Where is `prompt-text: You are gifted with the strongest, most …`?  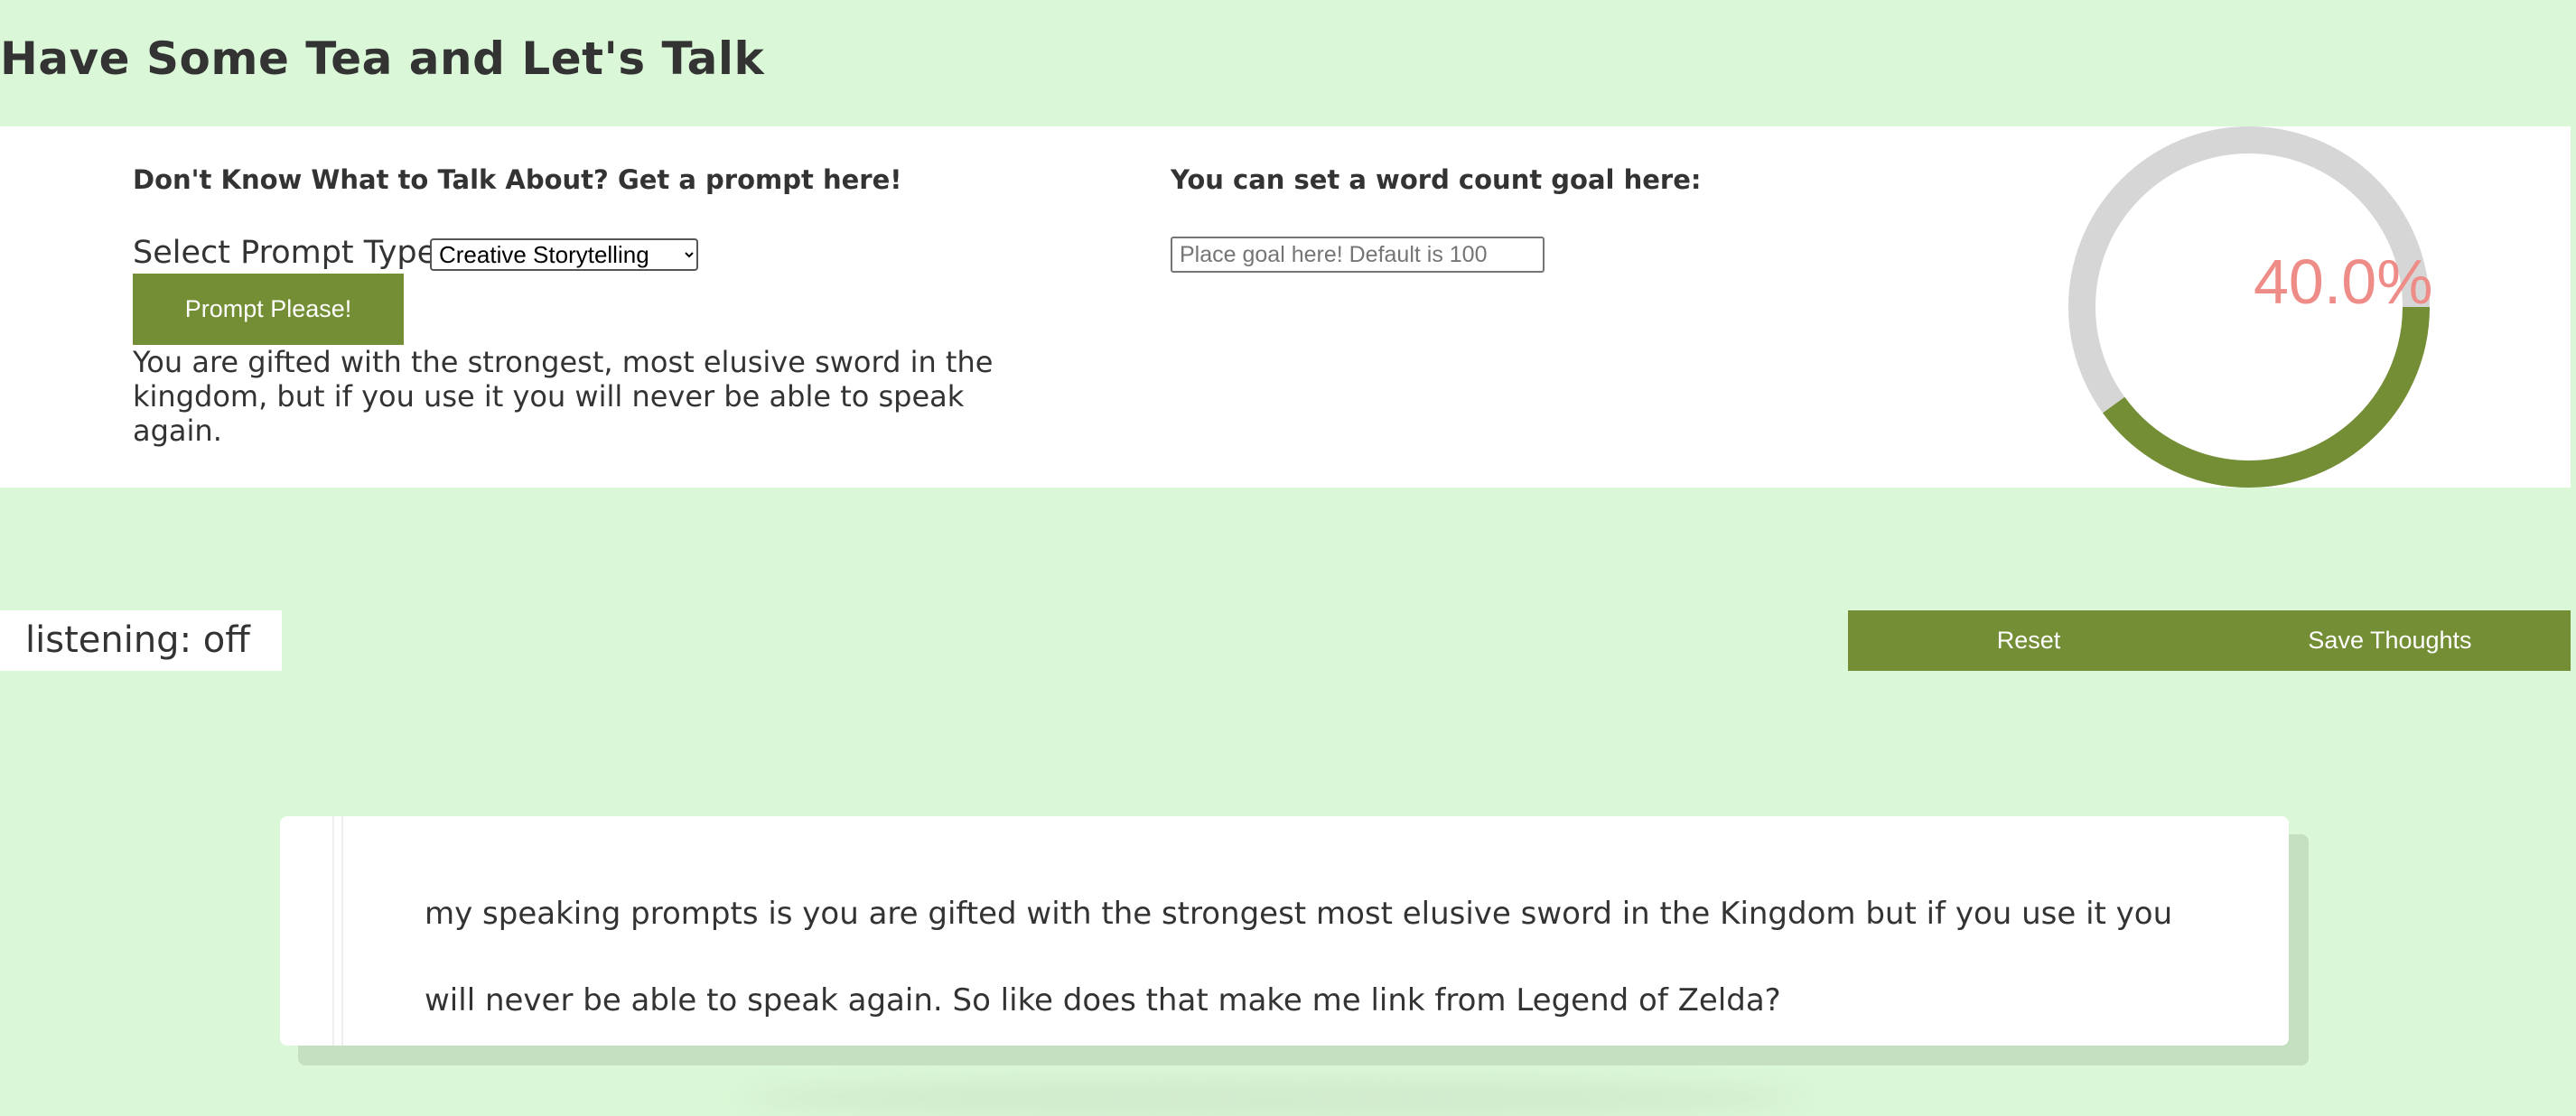
prompt-text: You are gifted with the strongest, most … is located at coordinates (563, 396).